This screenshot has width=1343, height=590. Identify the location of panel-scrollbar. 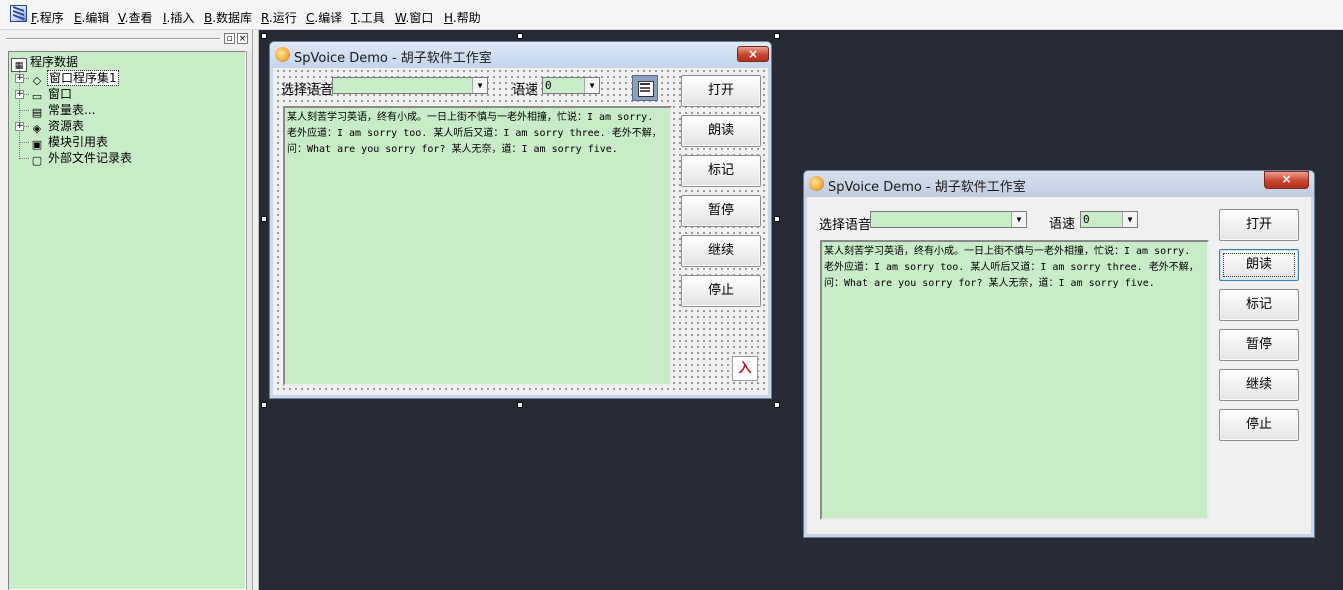
(249, 320).